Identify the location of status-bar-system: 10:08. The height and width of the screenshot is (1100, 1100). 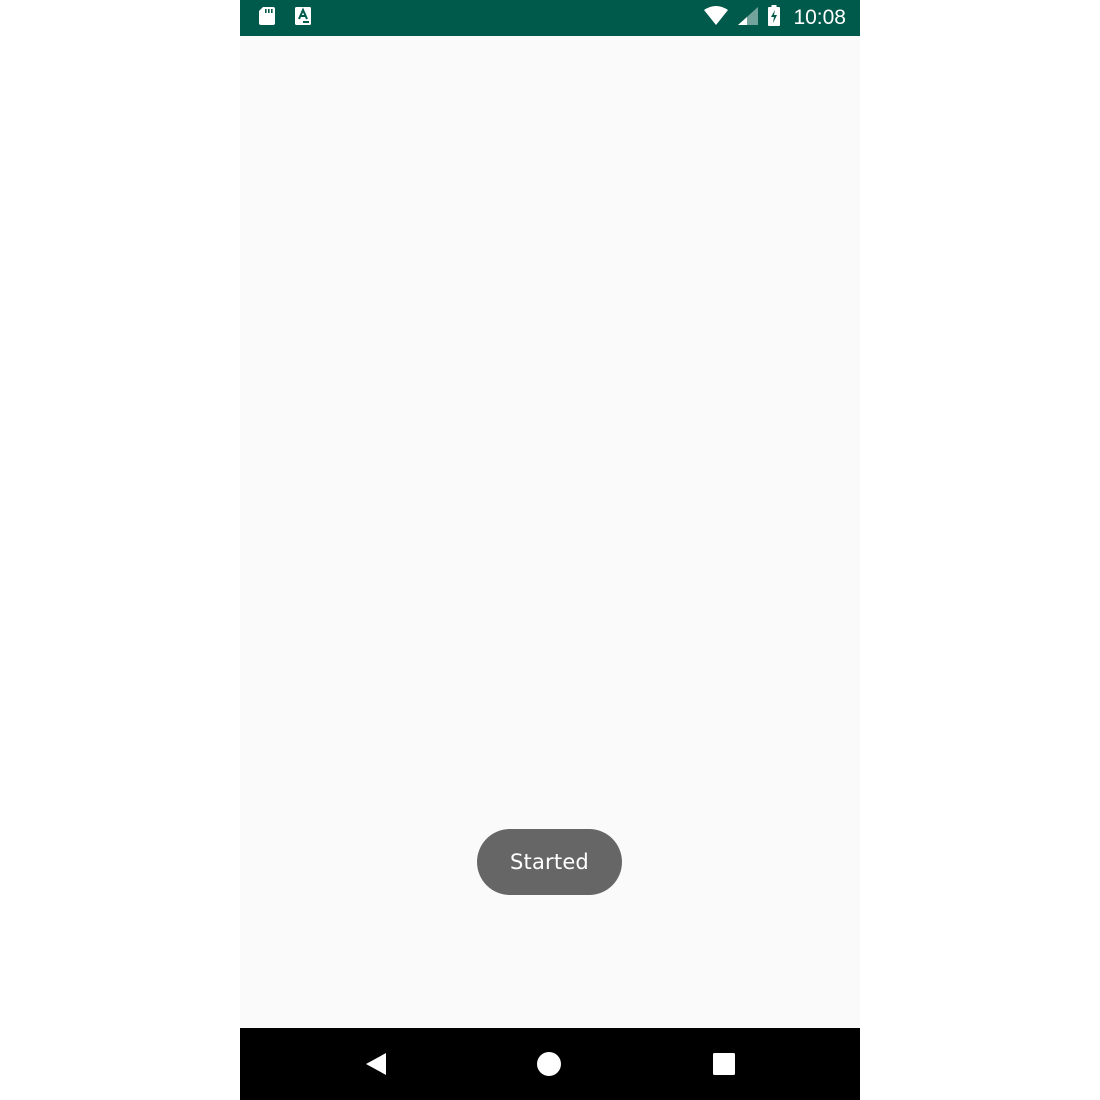
(774, 18).